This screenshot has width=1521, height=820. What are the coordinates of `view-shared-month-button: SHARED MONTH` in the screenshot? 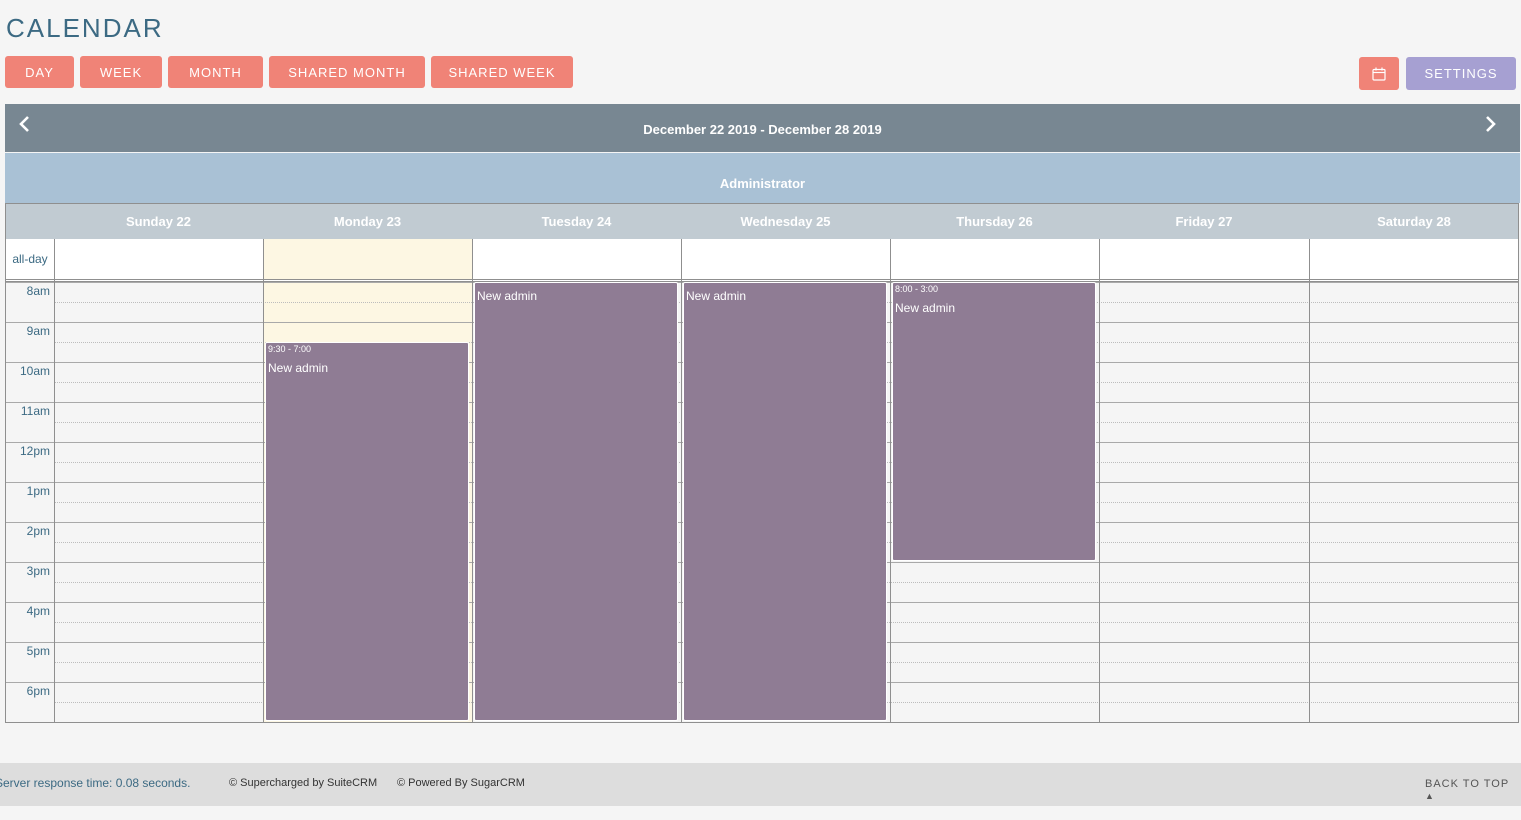 It's located at (347, 72).